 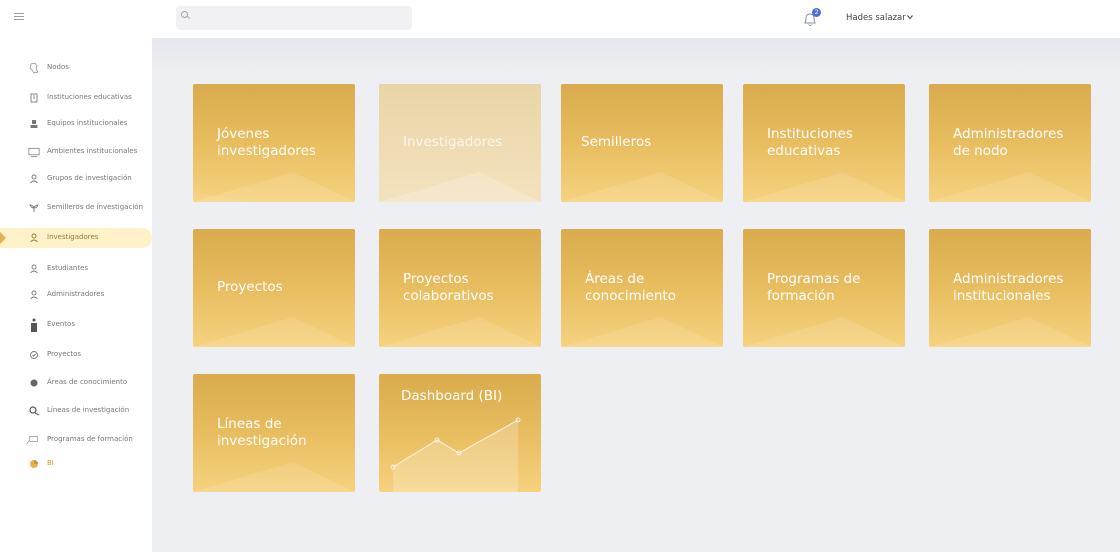 I want to click on sidebar-item-investigadores: Investigadores, so click(x=76, y=238).